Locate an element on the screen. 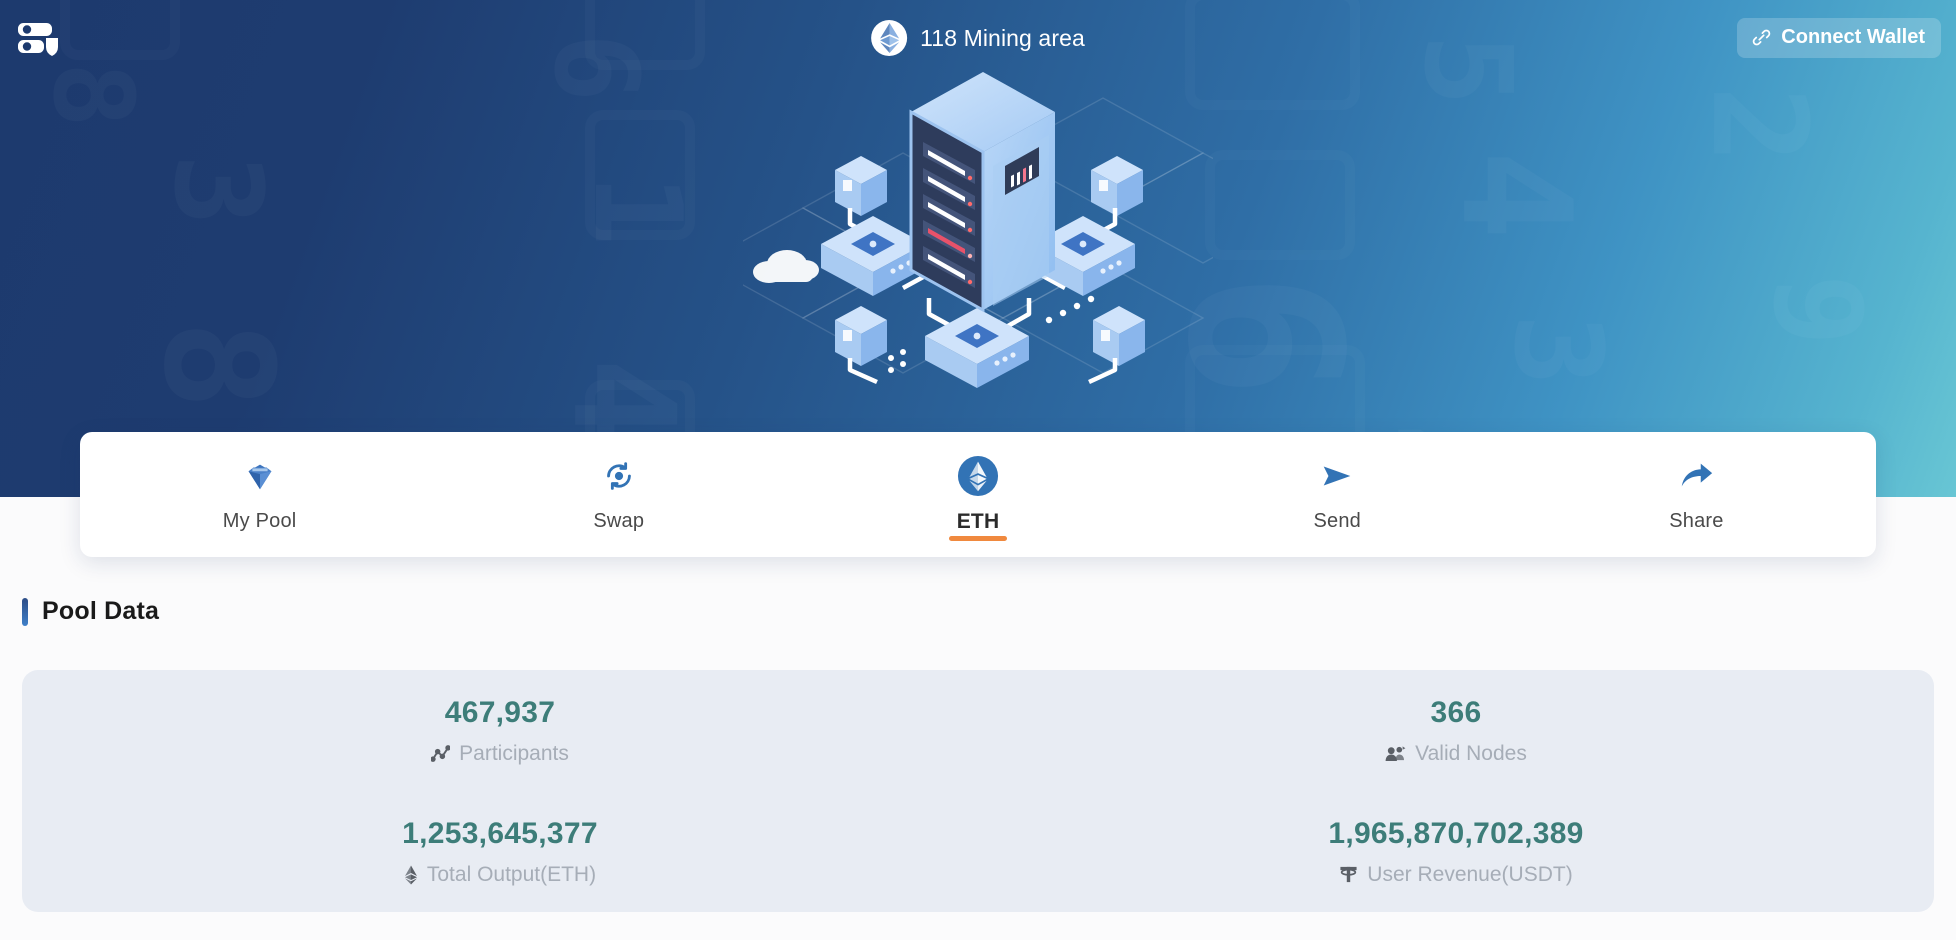  tab-send: Send is located at coordinates (1337, 494).